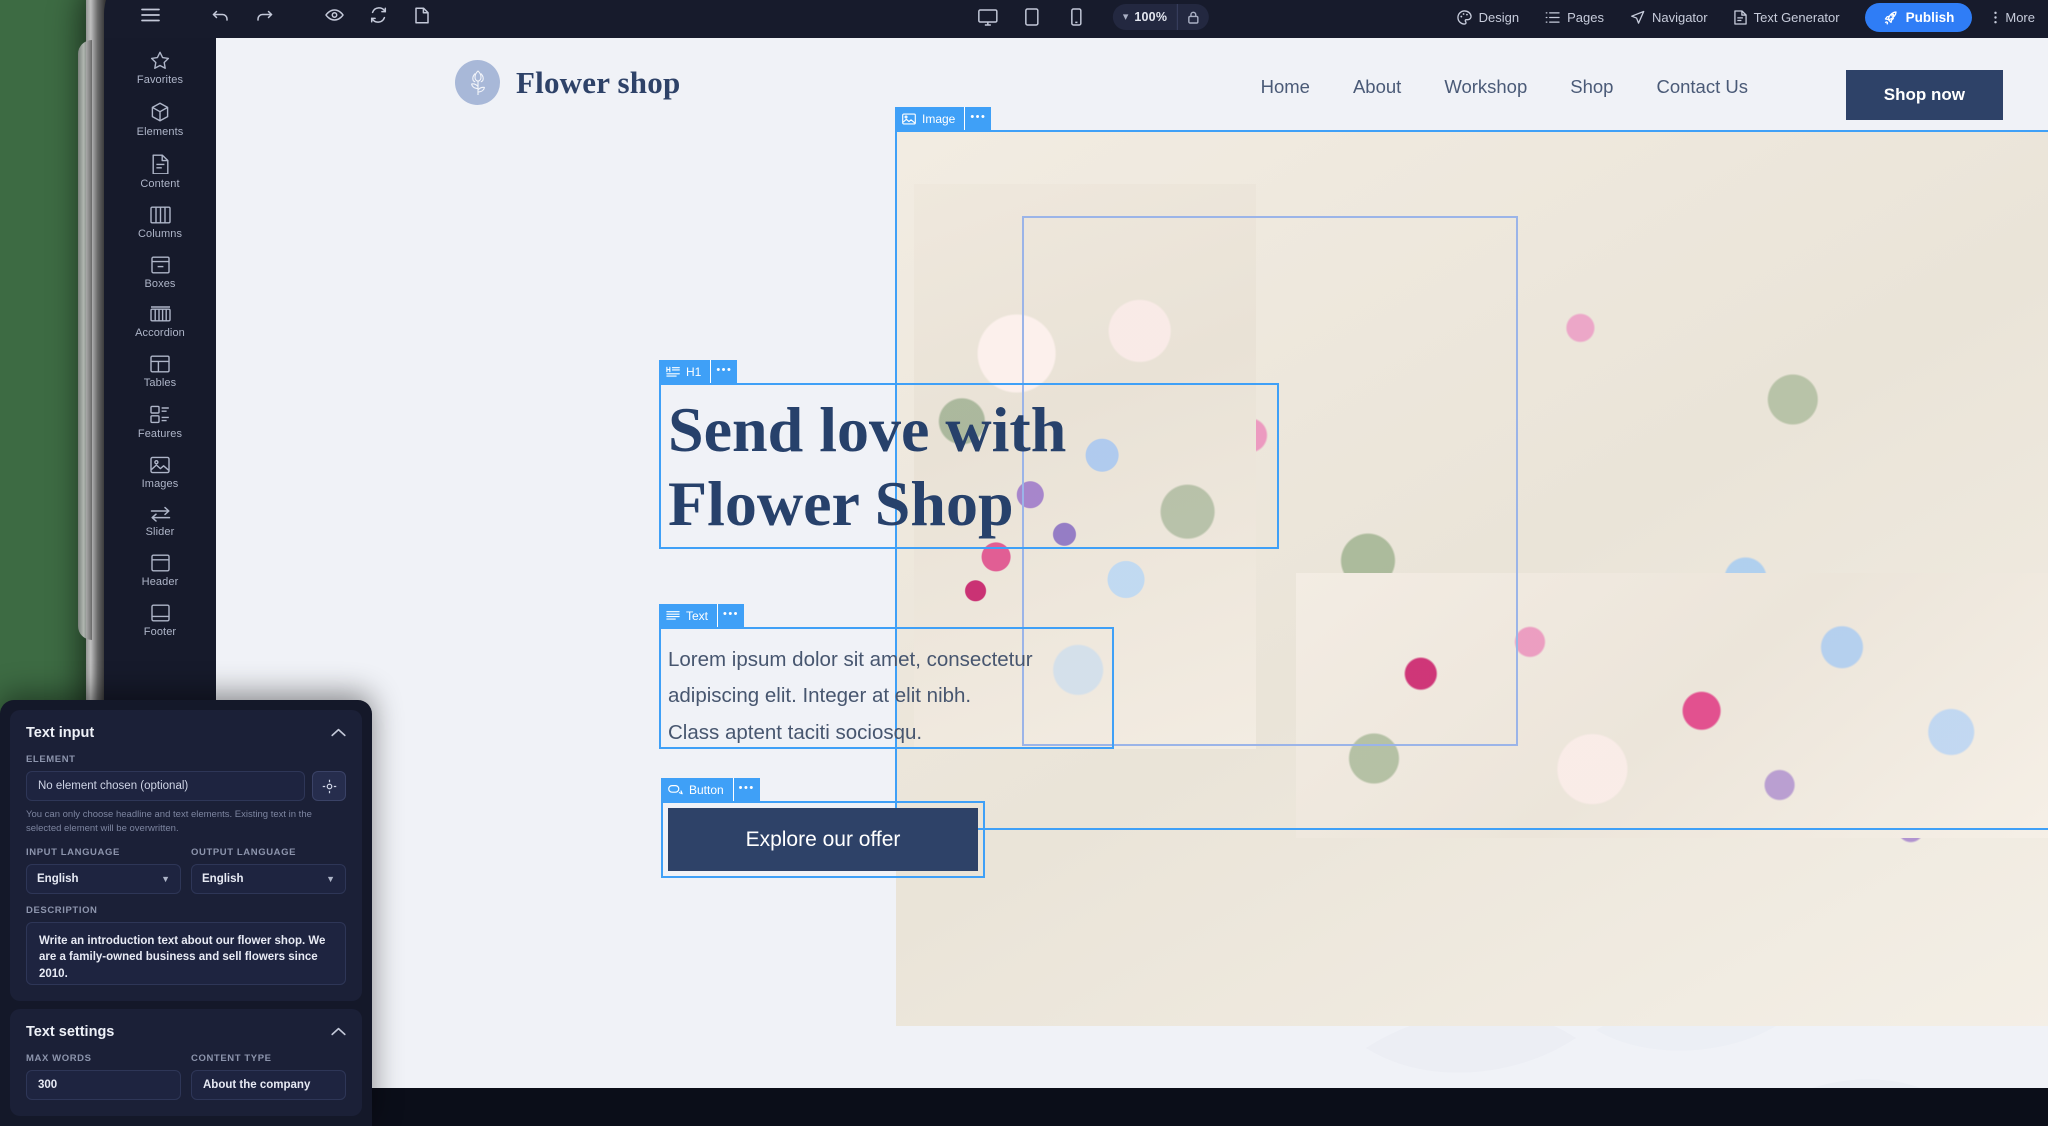  What do you see at coordinates (62, 910) in the screenshot?
I see `description-label: DESCRIPTION` at bounding box center [62, 910].